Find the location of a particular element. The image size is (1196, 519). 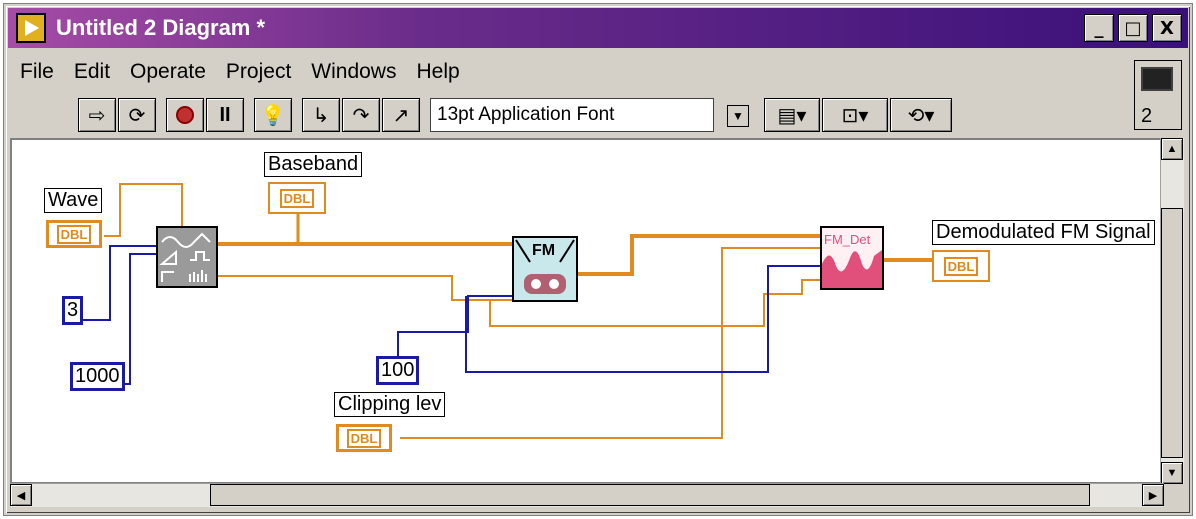

highlight-execution-icon: 💡 is located at coordinates (273, 115).